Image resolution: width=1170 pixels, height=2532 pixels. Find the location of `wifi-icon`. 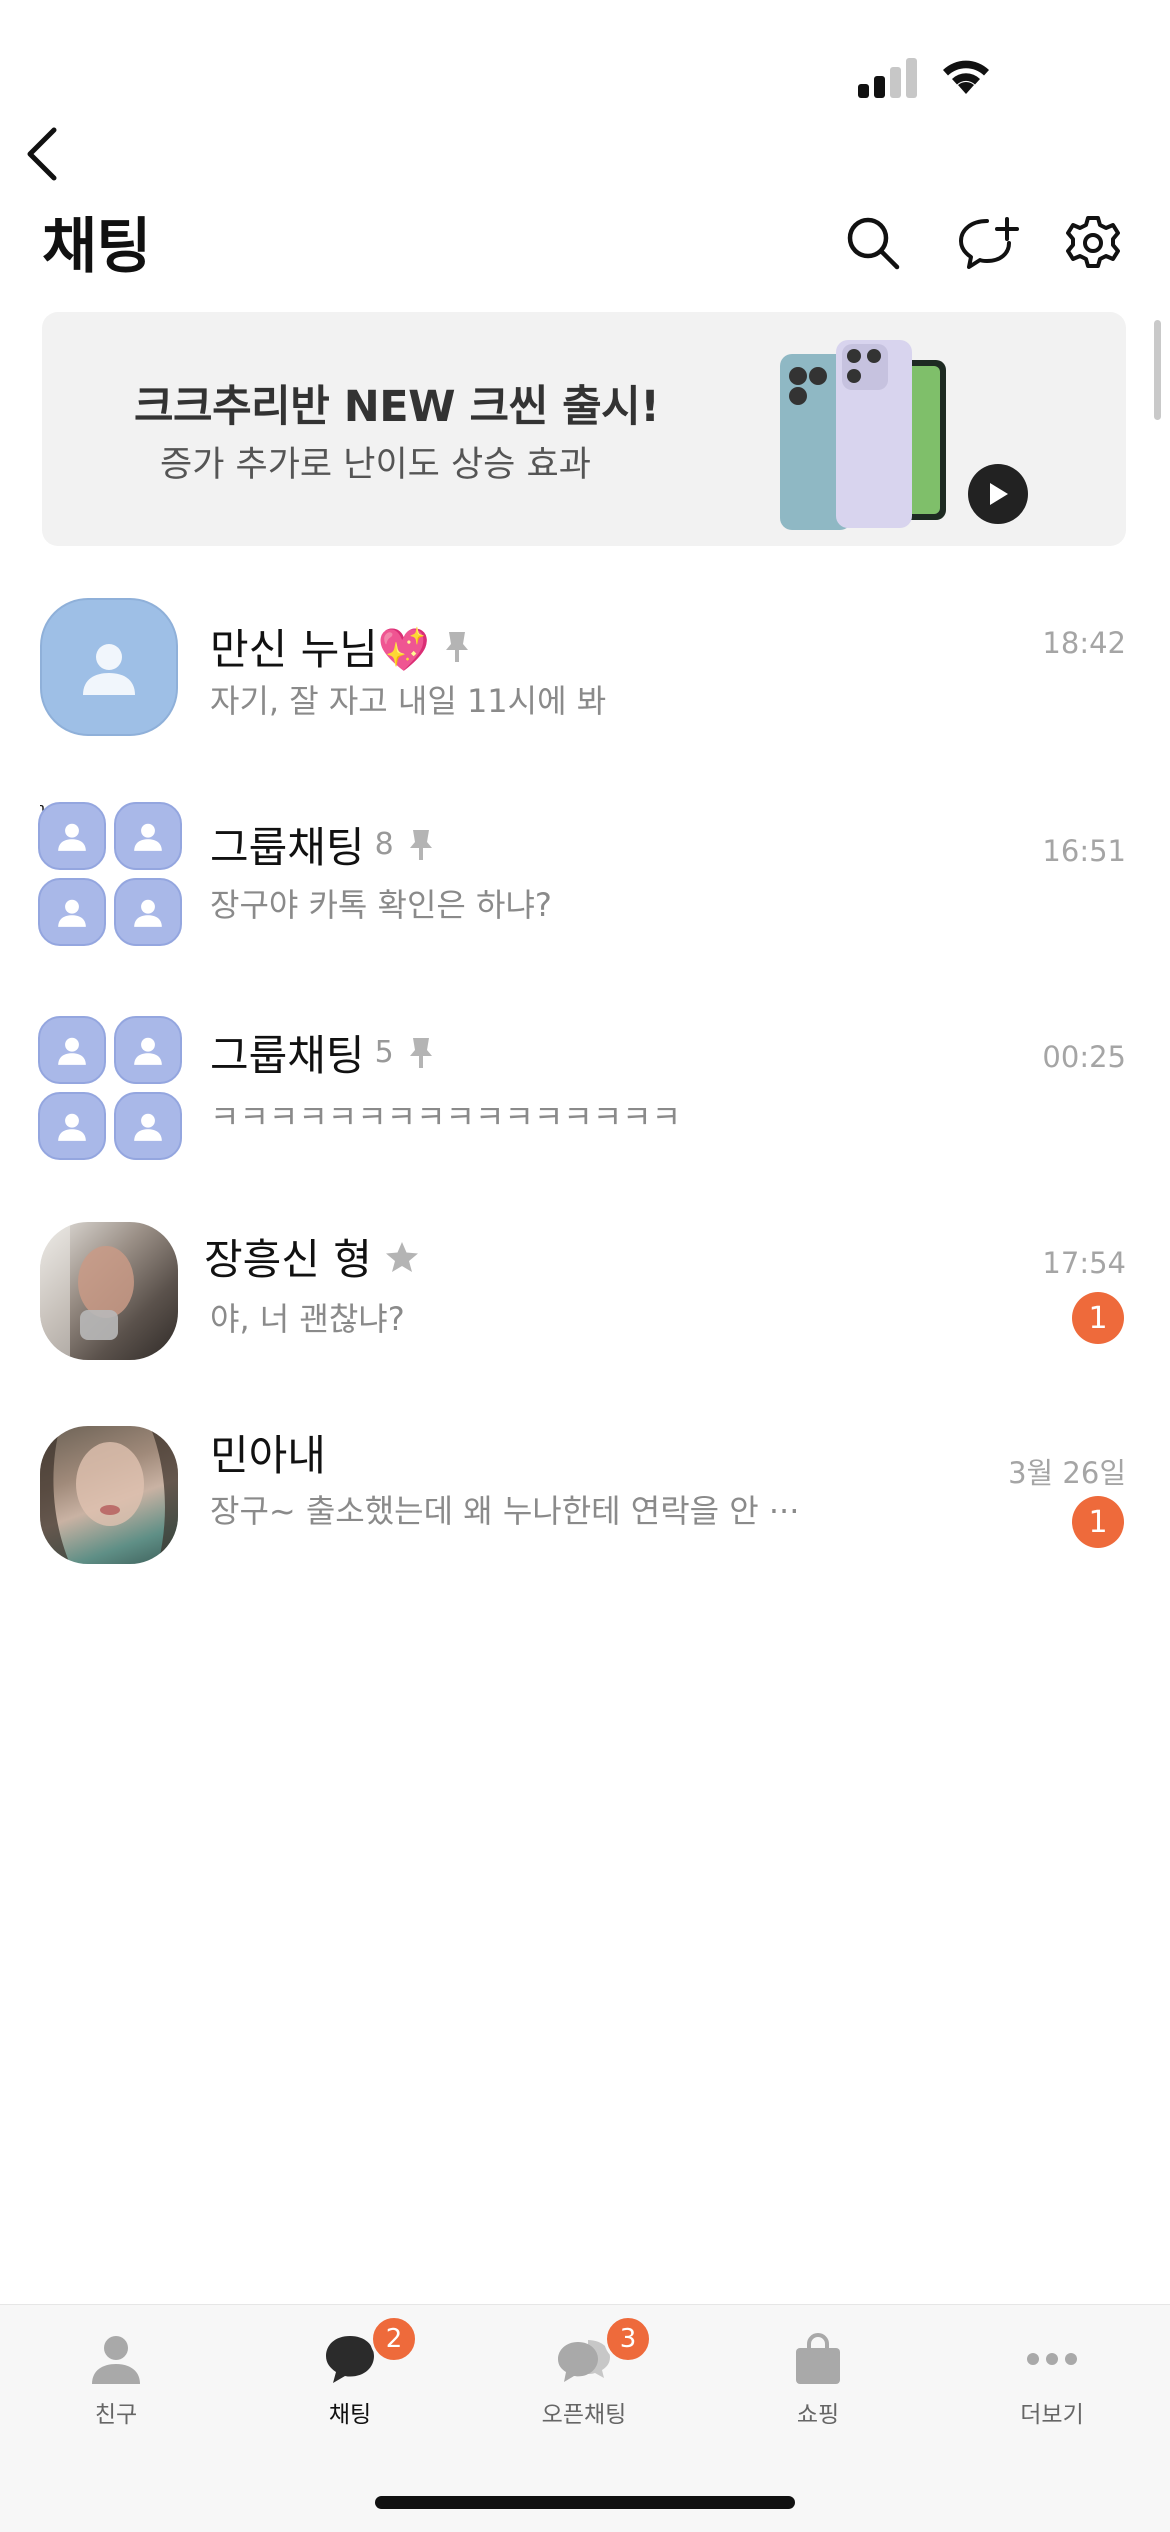

wifi-icon is located at coordinates (966, 77).